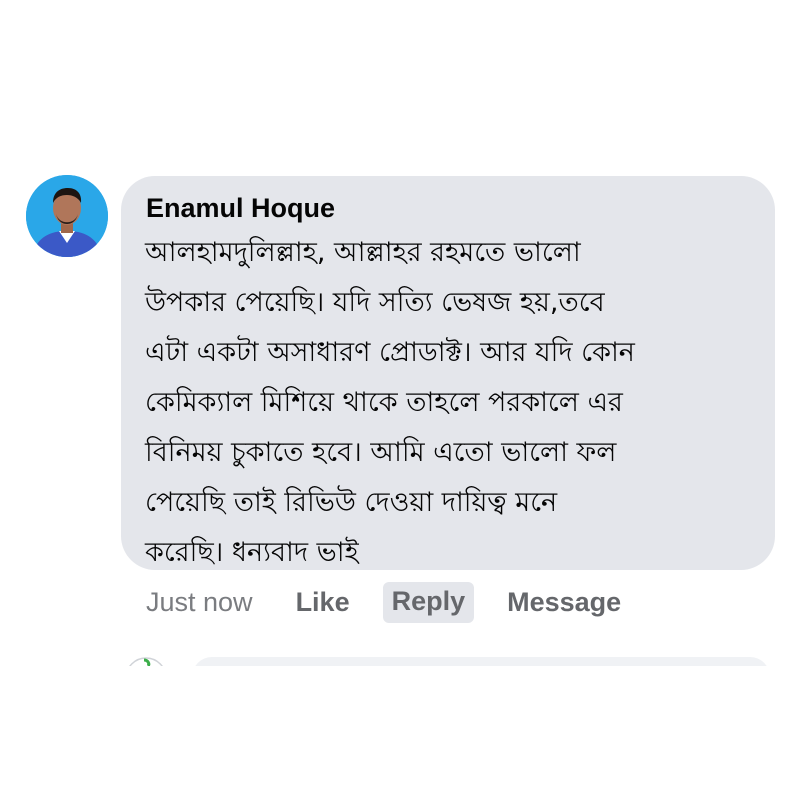  Describe the element at coordinates (428, 602) in the screenshot. I see `reply-button: Reply` at that location.